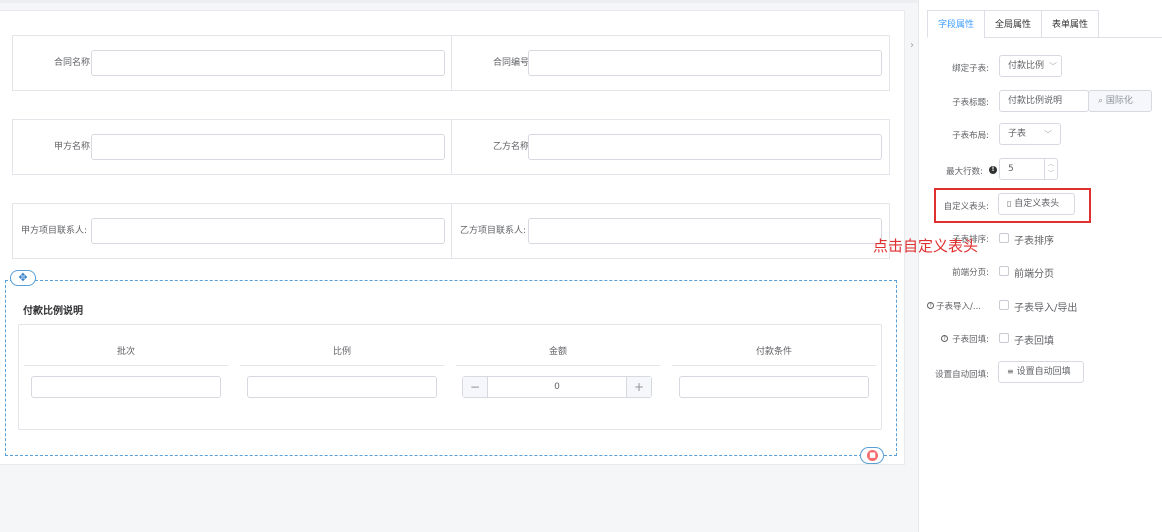 This screenshot has height=532, width=1162. I want to click on drag-handle-icon: ✥, so click(23, 278).